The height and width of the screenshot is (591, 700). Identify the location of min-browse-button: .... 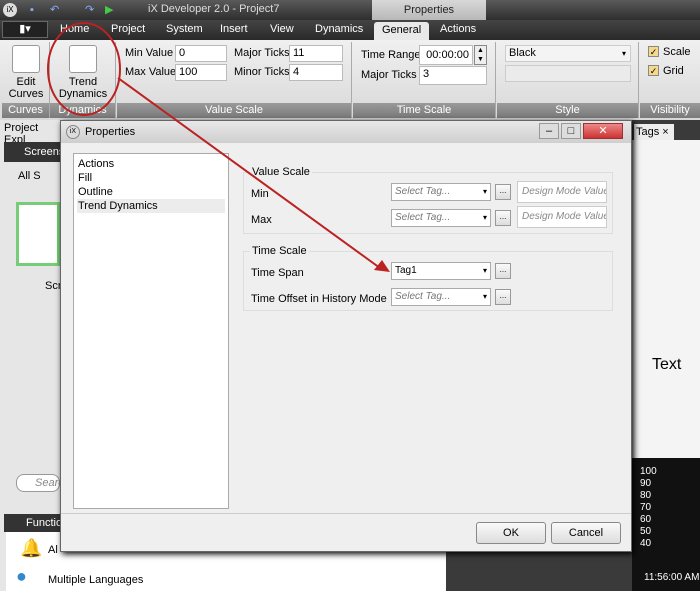
(503, 192).